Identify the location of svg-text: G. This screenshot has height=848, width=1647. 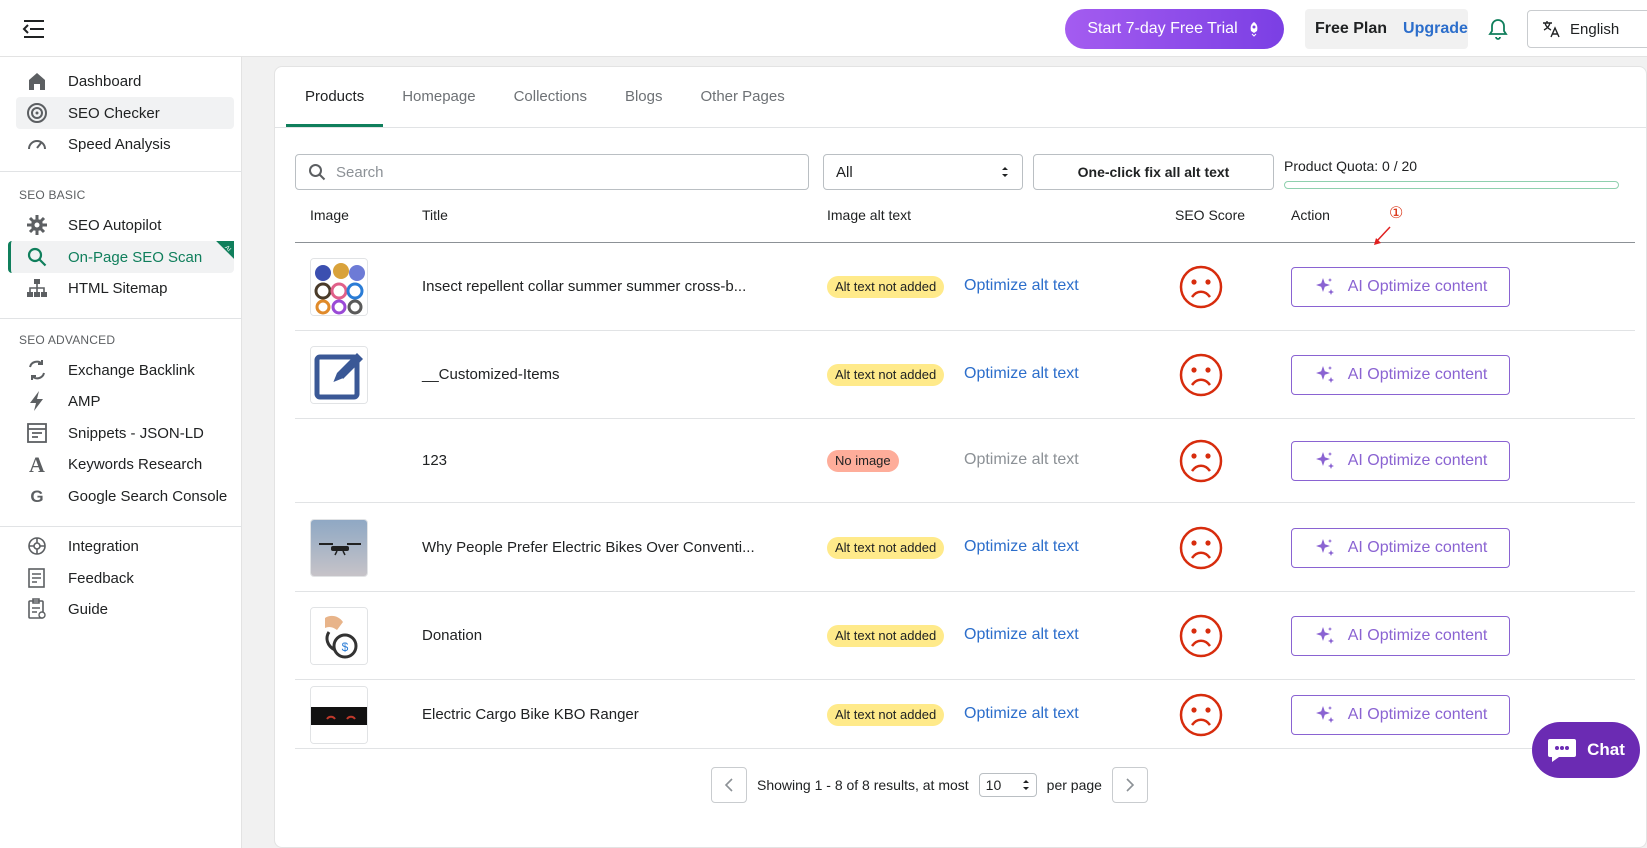
(36, 496).